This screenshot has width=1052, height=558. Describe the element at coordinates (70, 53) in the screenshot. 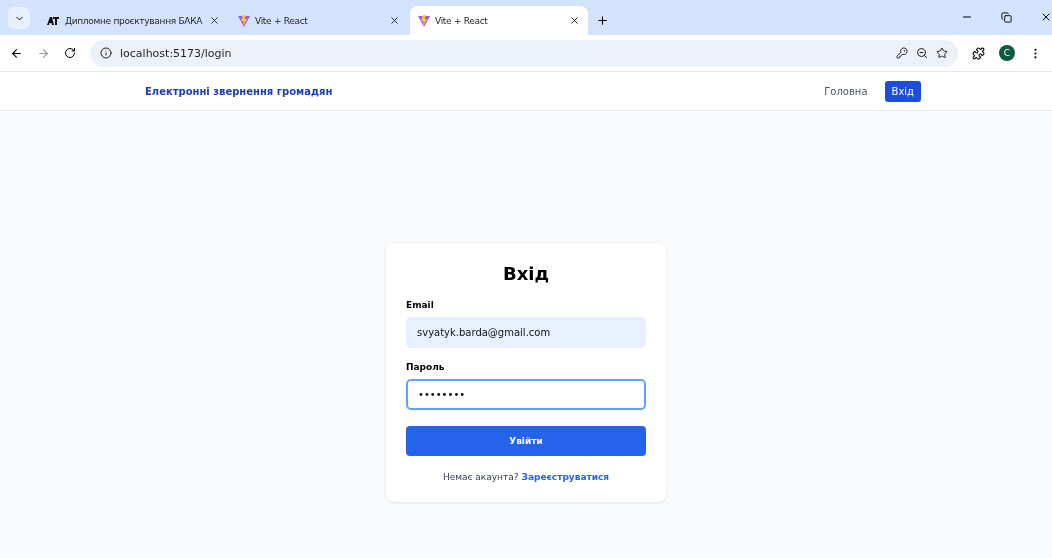

I see `reload-icon` at that location.